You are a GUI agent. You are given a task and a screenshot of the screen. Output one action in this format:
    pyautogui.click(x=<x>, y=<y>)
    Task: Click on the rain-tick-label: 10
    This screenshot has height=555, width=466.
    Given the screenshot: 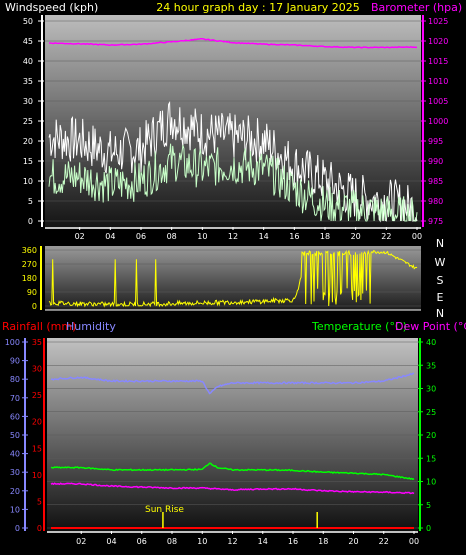 What is the action you would take?
    pyautogui.click(x=37, y=475)
    